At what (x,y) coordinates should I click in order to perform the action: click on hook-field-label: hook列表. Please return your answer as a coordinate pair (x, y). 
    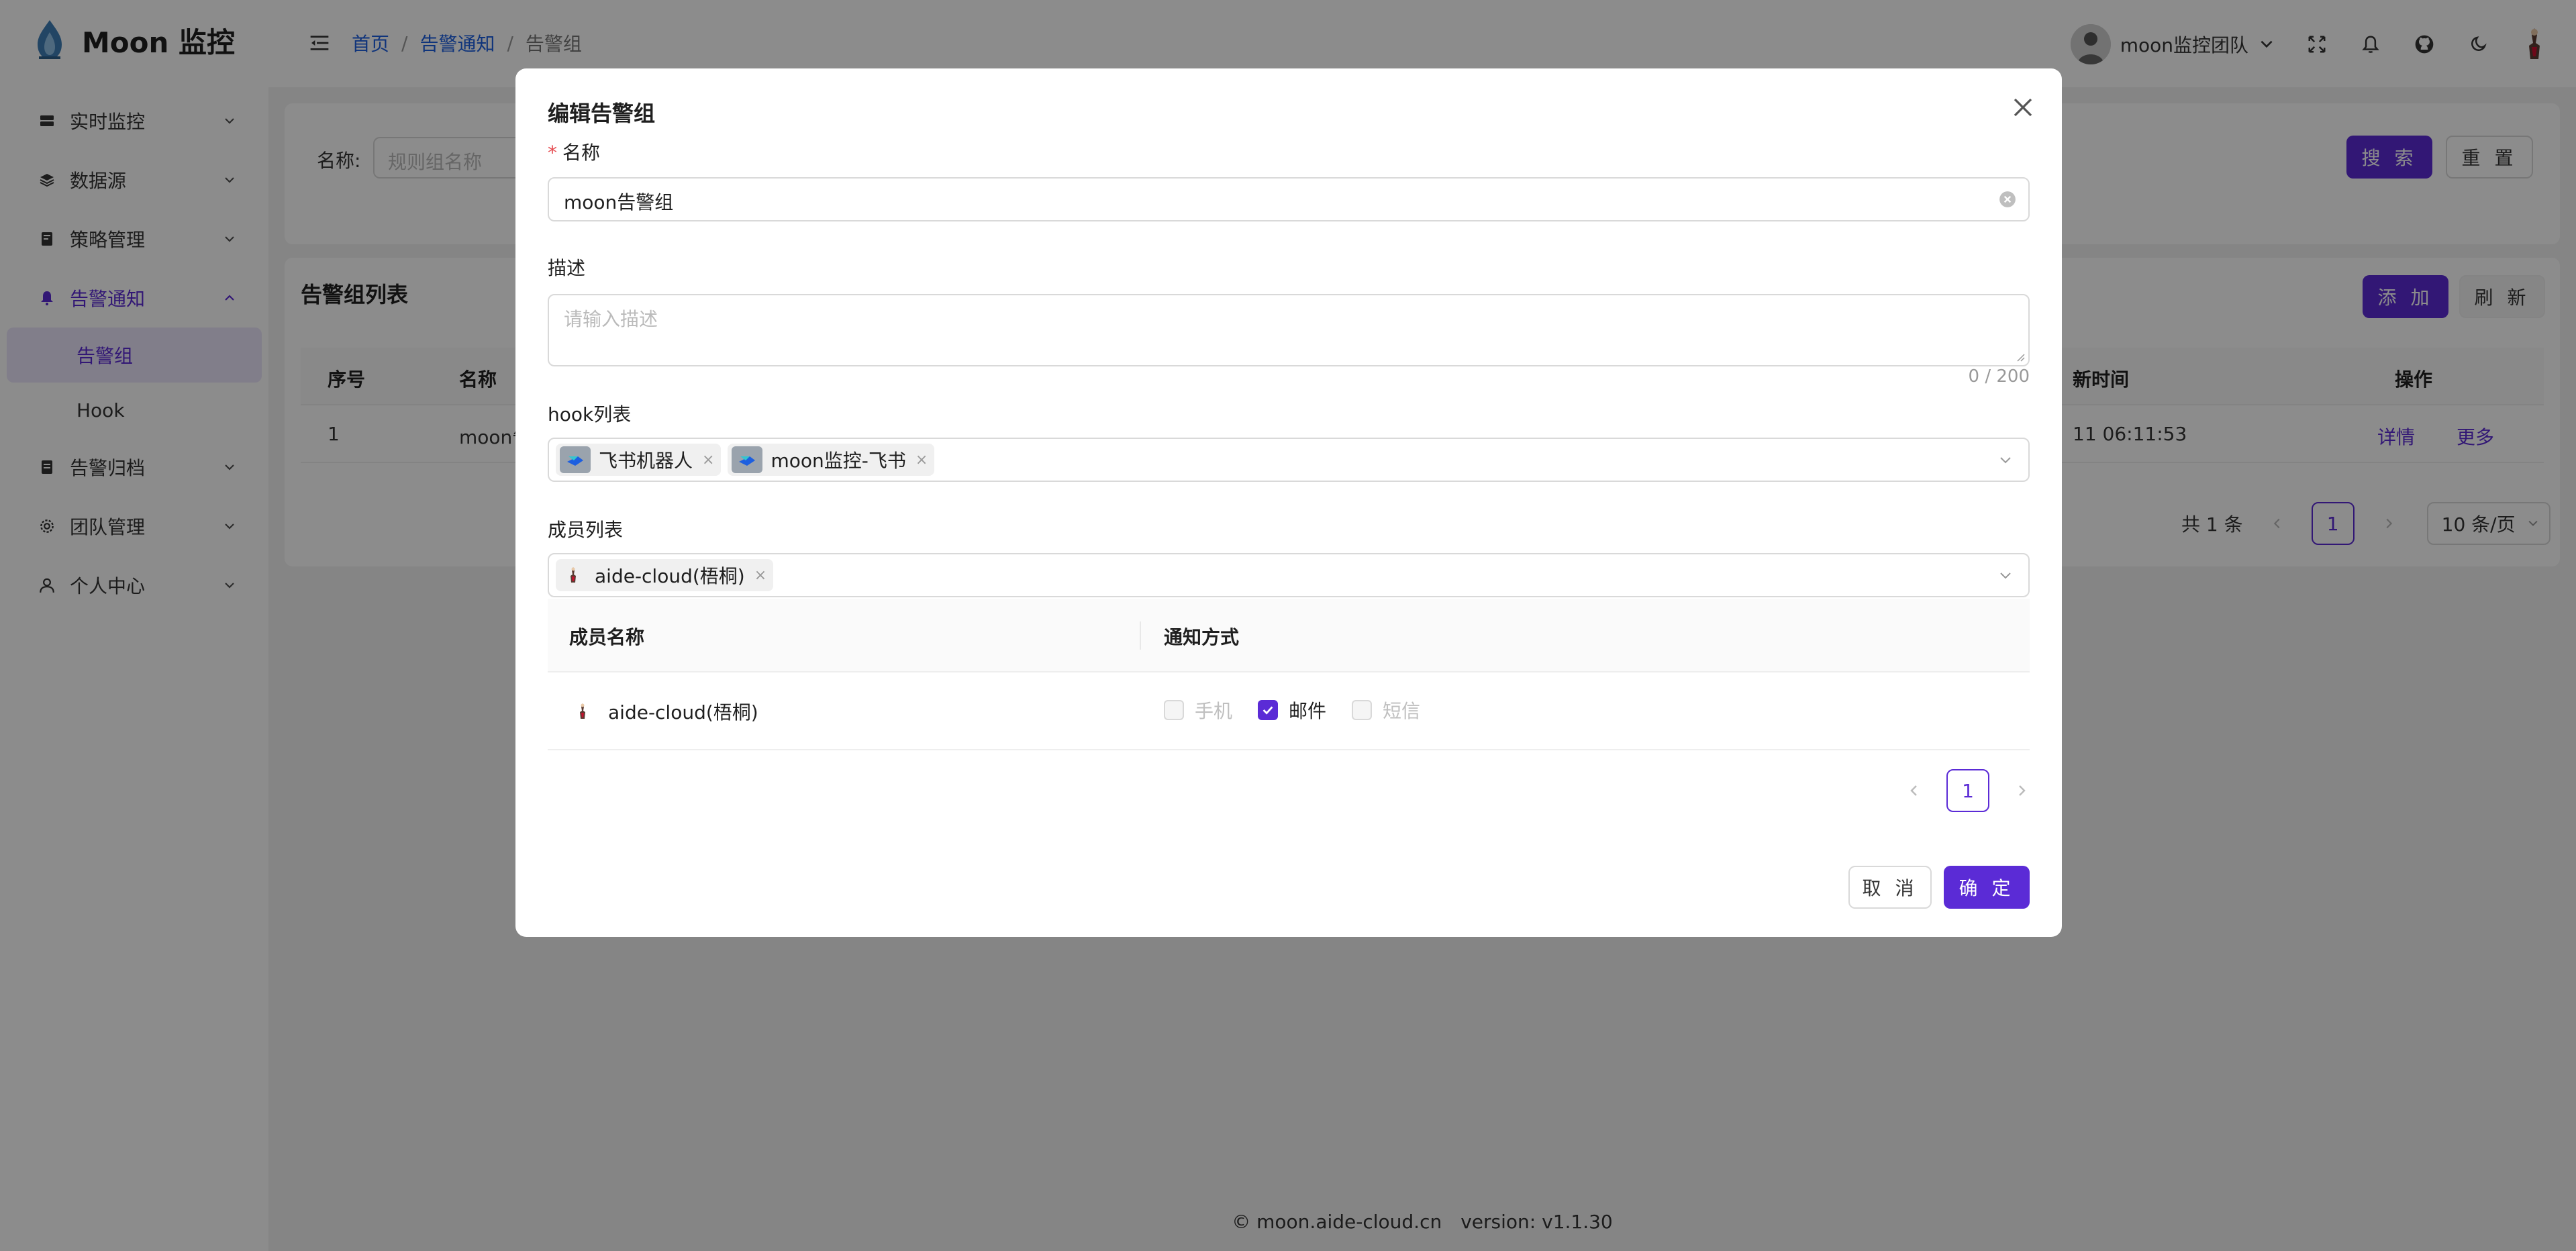
    Looking at the image, I should click on (590, 414).